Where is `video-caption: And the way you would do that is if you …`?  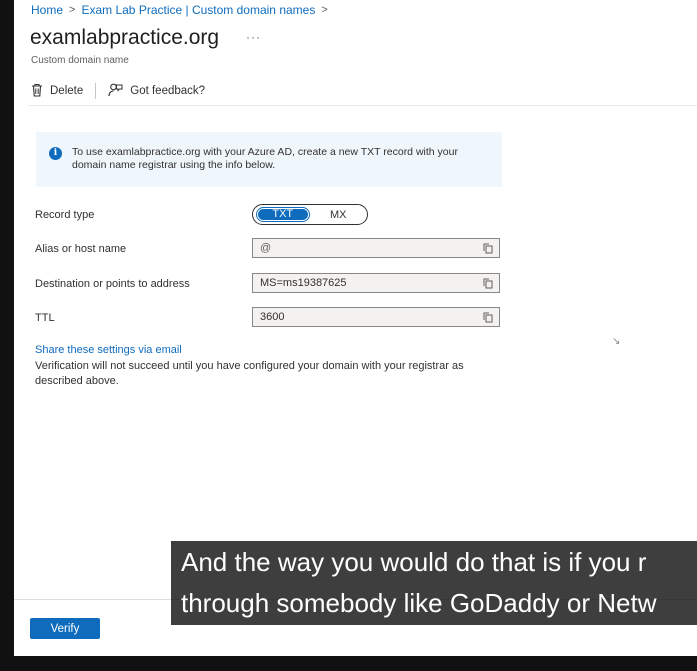 video-caption: And the way you would do that is if you … is located at coordinates (434, 583).